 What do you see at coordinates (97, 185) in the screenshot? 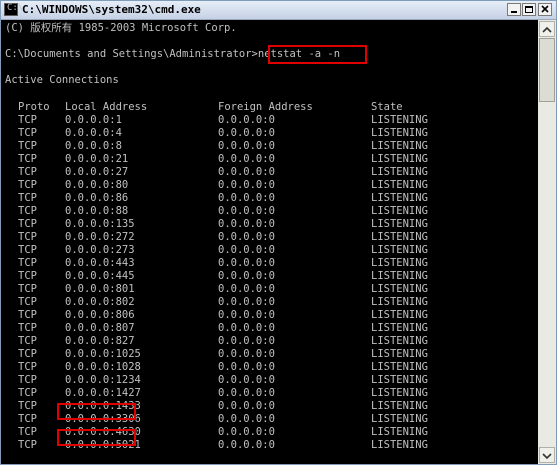
I see `row-local-address: 0.0.0.0:80` at bounding box center [97, 185].